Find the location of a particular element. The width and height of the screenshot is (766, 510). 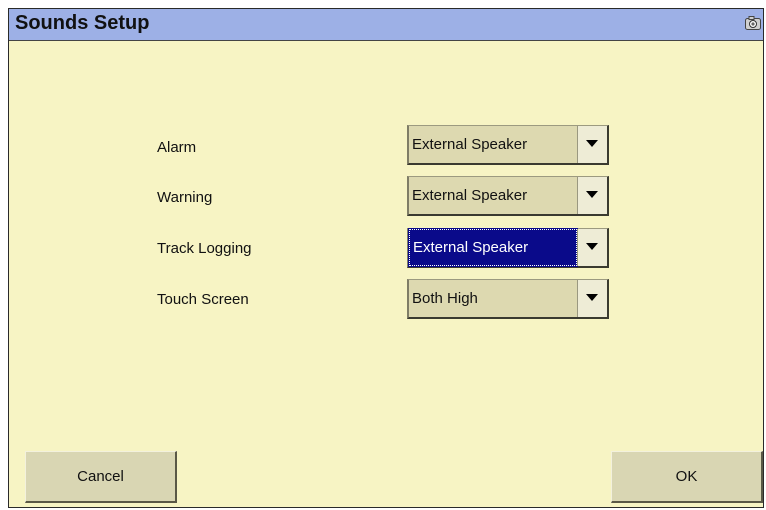

alarm-dropdown-button is located at coordinates (592, 144).